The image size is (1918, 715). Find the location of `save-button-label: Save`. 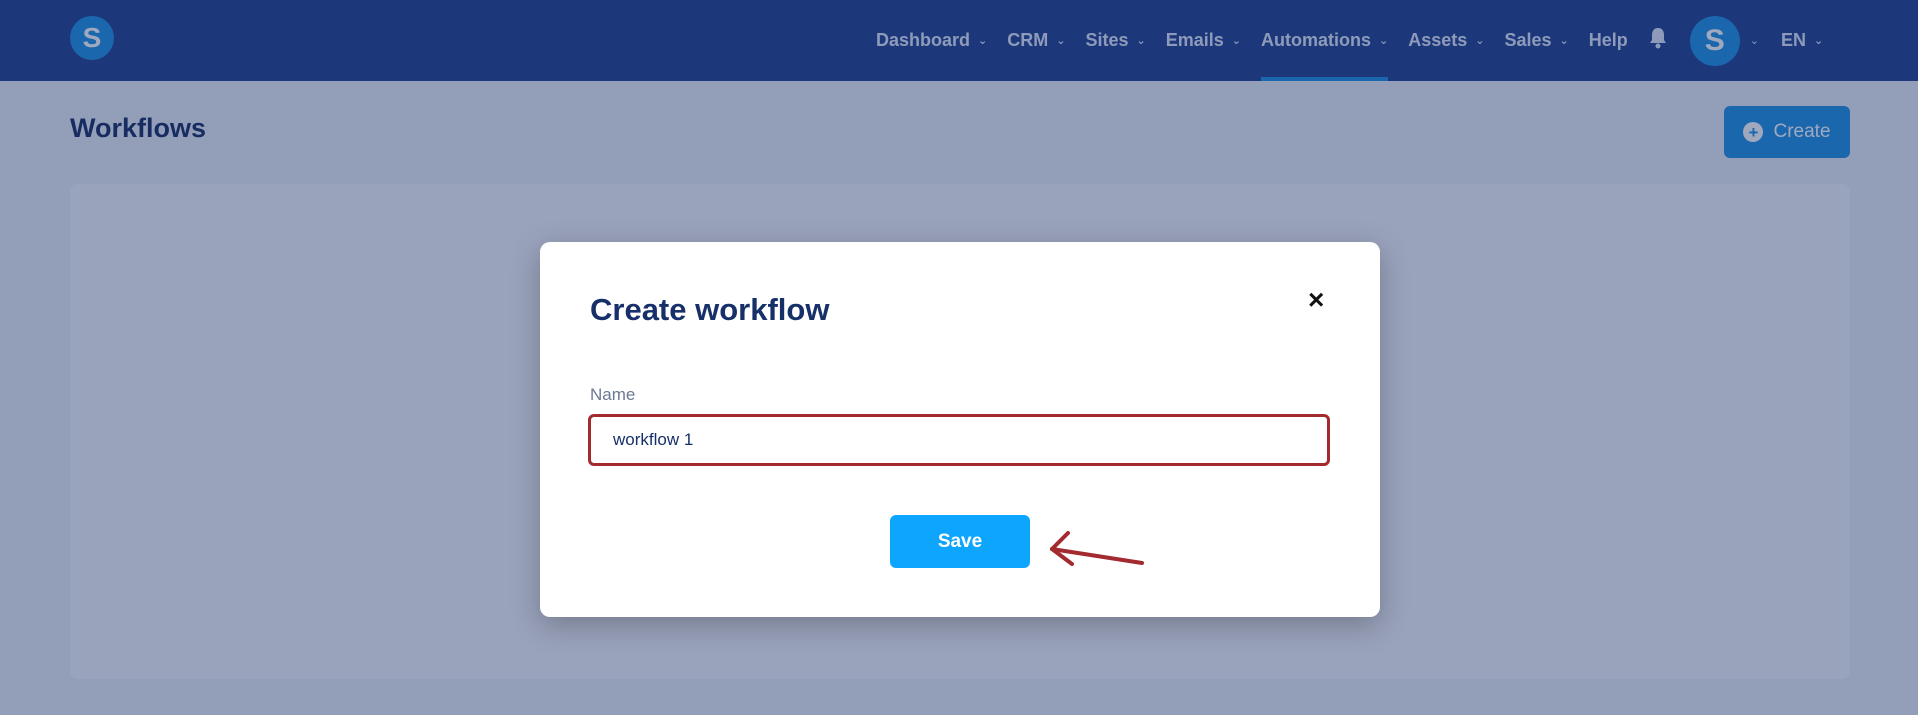

save-button-label: Save is located at coordinates (960, 541).